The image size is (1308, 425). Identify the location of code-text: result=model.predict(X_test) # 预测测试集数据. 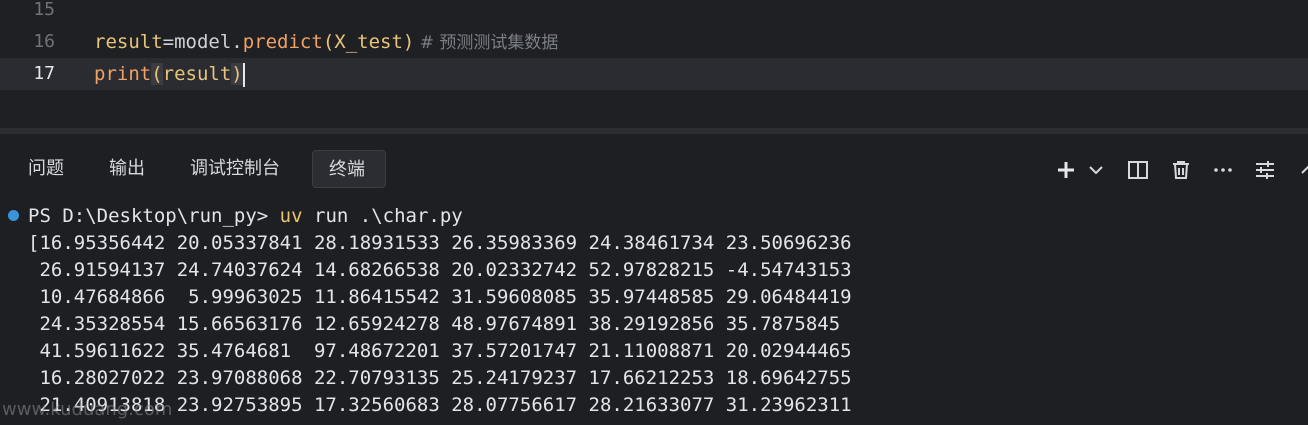
(326, 42).